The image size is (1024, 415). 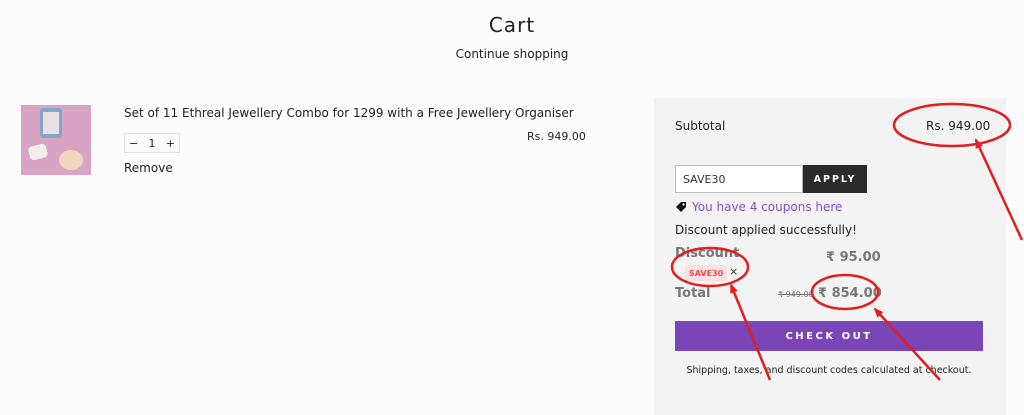 What do you see at coordinates (170, 143) in the screenshot?
I see `quantity-increase-button: +` at bounding box center [170, 143].